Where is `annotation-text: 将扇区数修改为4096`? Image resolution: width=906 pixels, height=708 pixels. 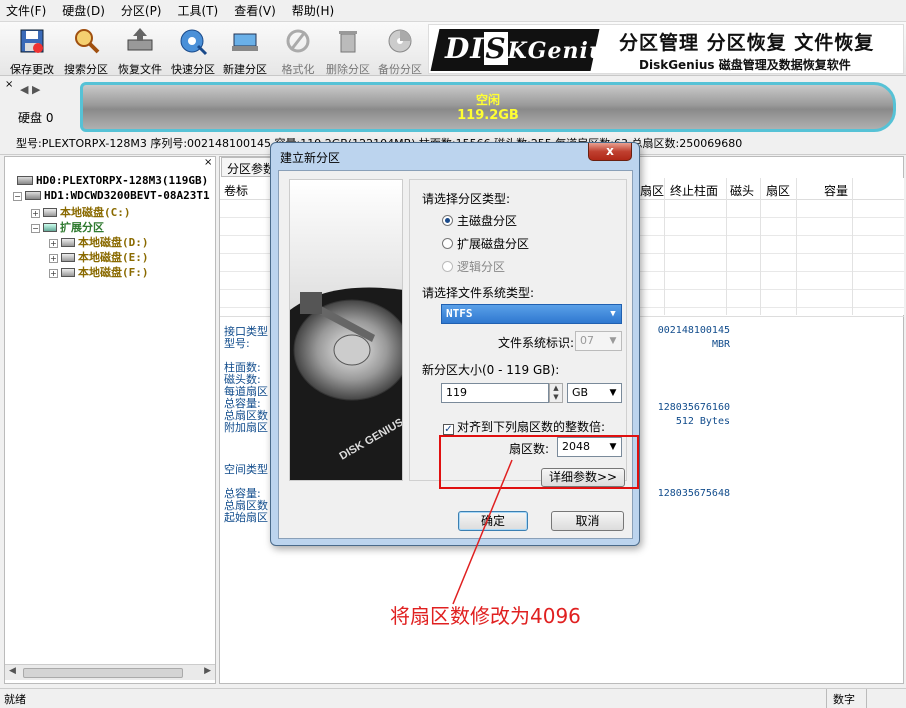 annotation-text: 将扇区数修改为4096 is located at coordinates (485, 616).